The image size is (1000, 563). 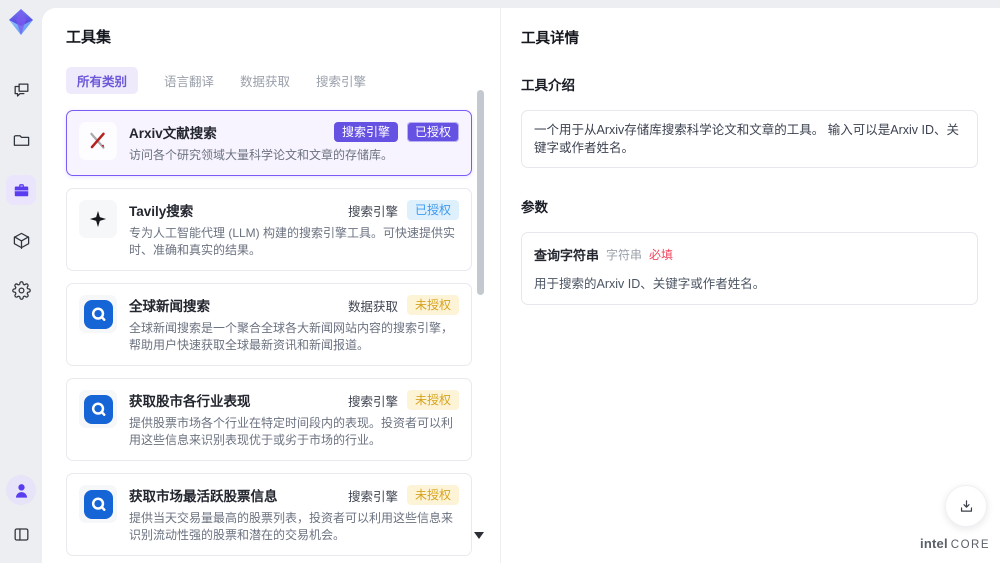 I want to click on sidebar-bottom, so click(x=21, y=512).